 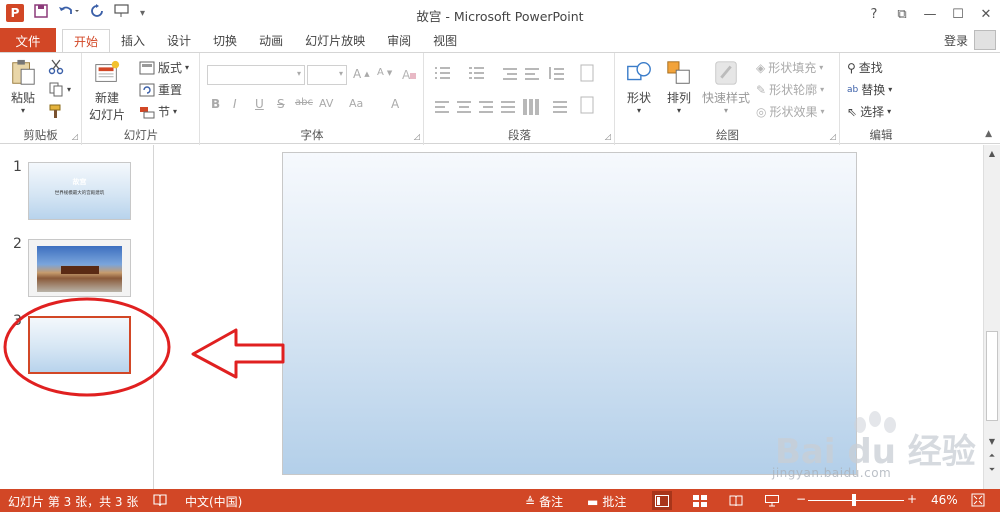 I want to click on pen-outline-icon: ✎, so click(x=761, y=89).